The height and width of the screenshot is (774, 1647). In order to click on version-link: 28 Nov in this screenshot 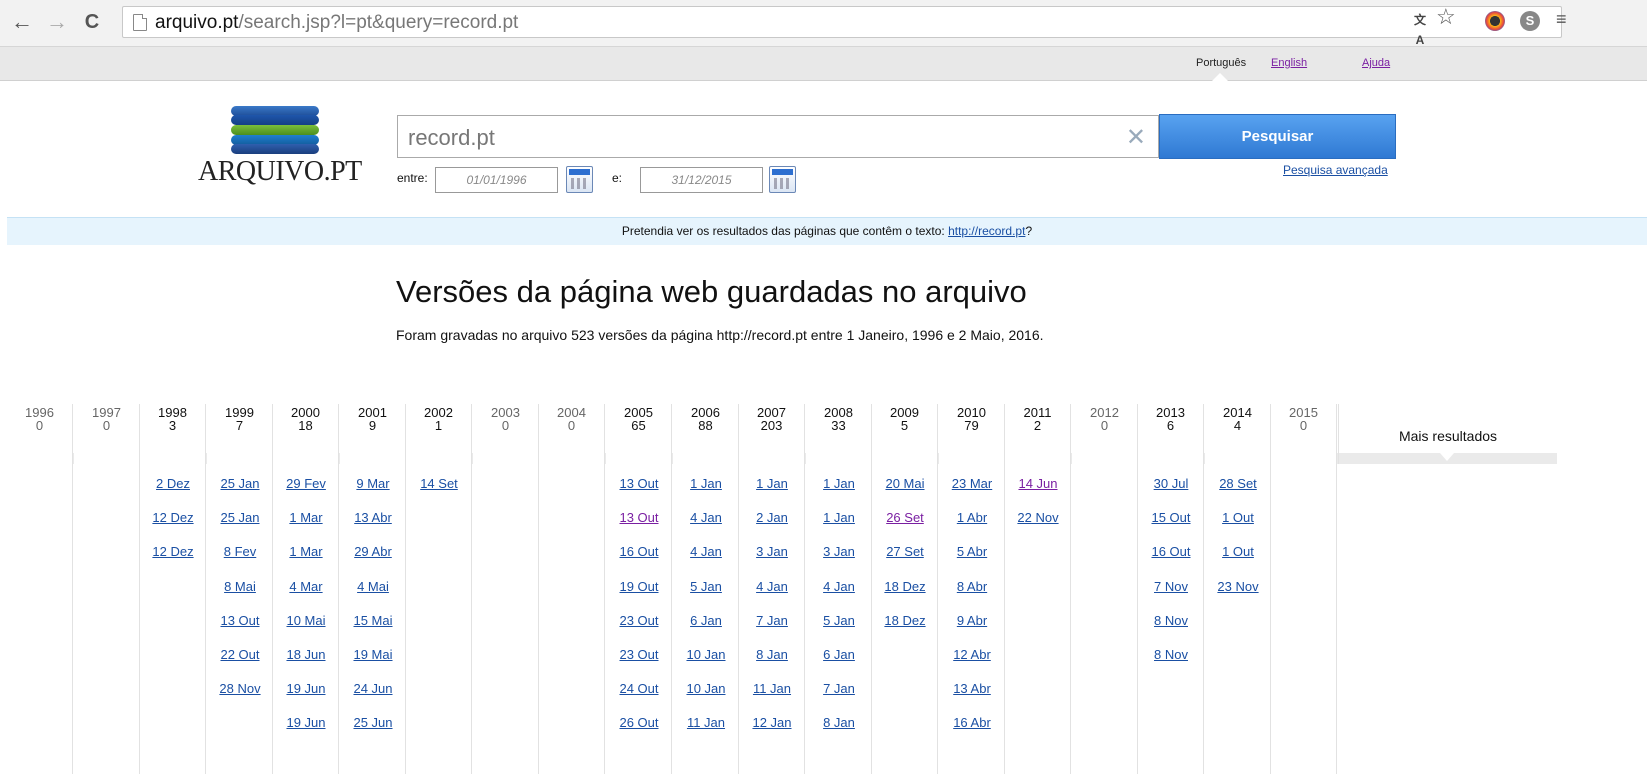, I will do `click(240, 688)`.